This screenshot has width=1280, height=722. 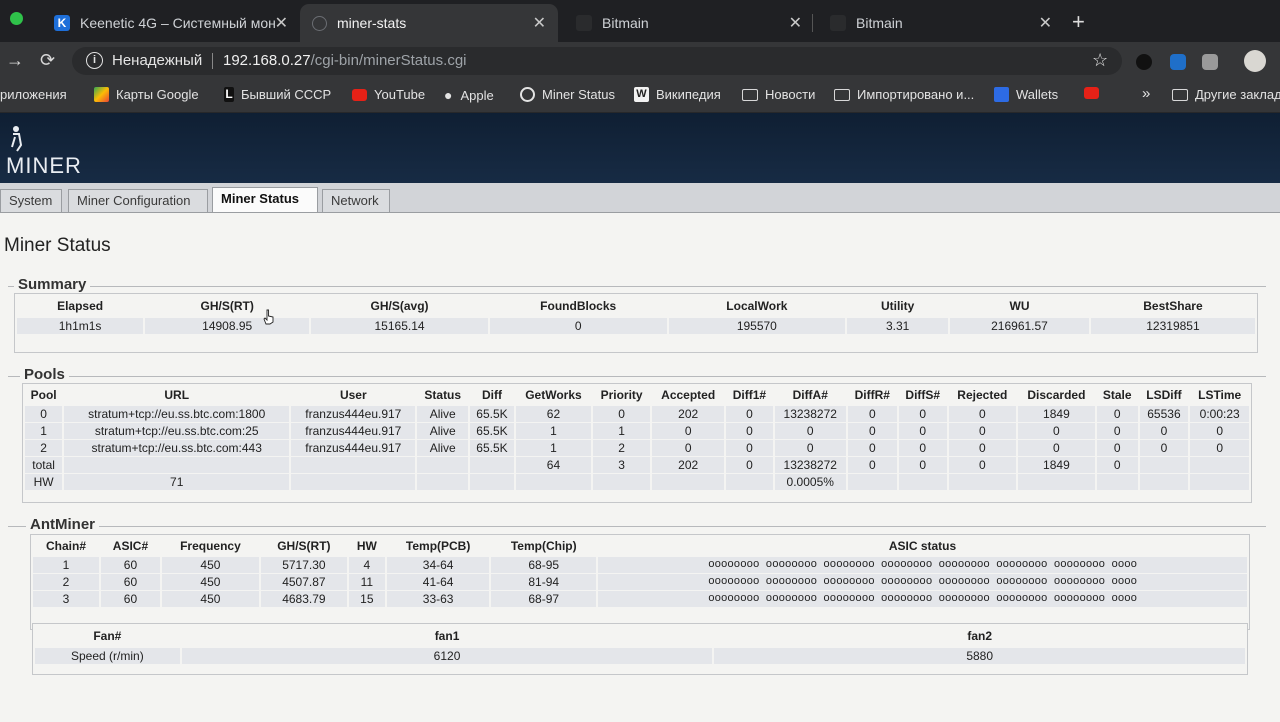 I want to click on new-tab-button: +, so click(x=1078, y=22).